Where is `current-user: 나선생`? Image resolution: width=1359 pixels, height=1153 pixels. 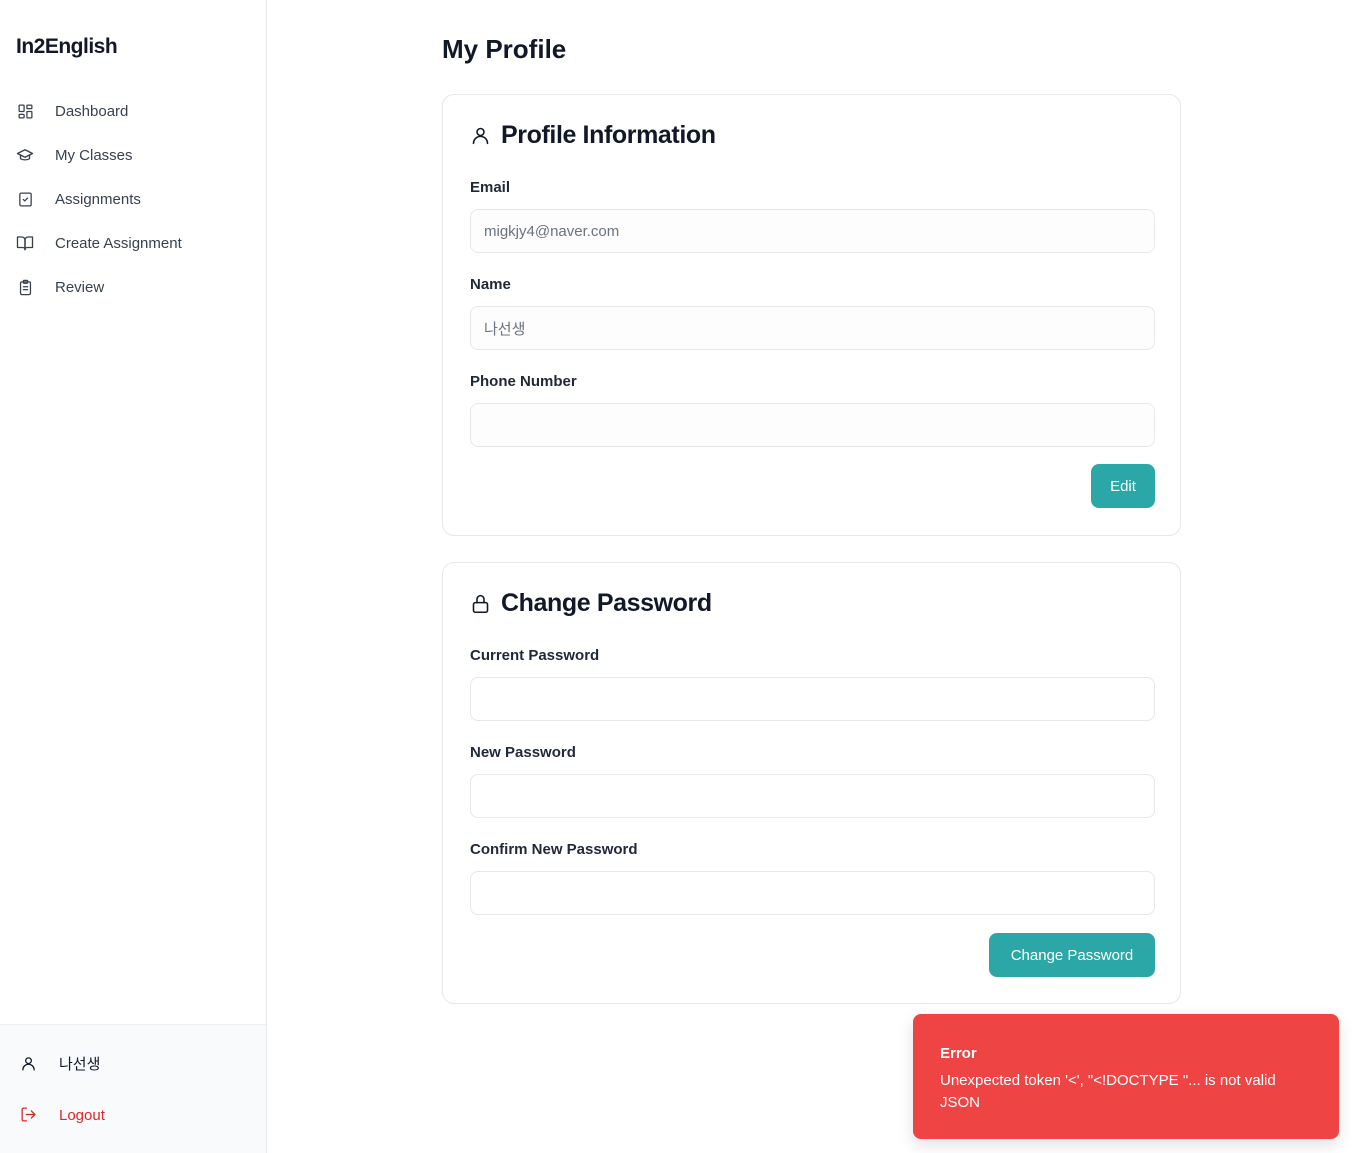
current-user: 나선생 is located at coordinates (60, 1063).